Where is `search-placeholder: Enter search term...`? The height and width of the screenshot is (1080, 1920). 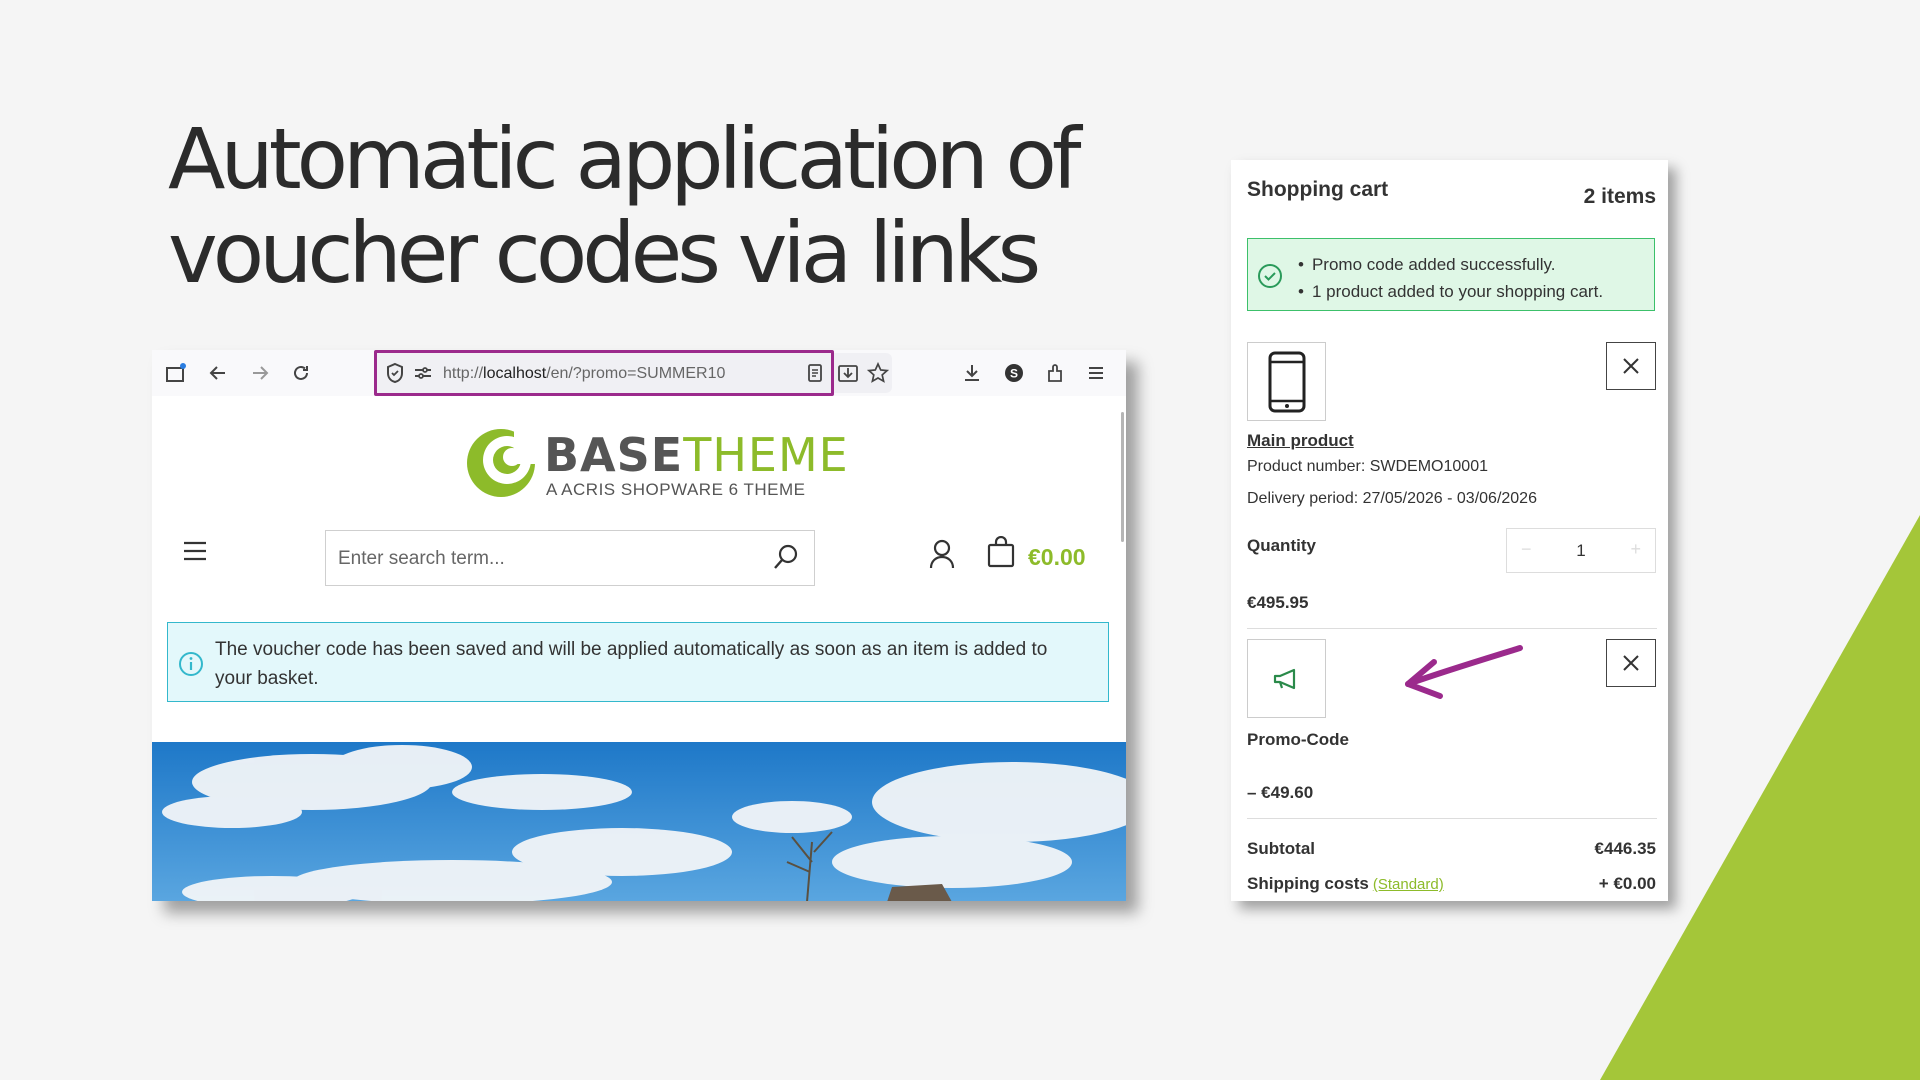
search-placeholder: Enter search term... is located at coordinates (421, 558).